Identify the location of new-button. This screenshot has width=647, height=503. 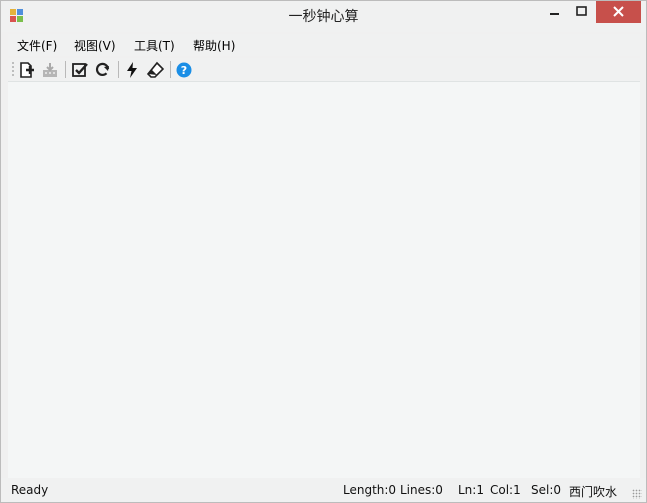
(27, 70).